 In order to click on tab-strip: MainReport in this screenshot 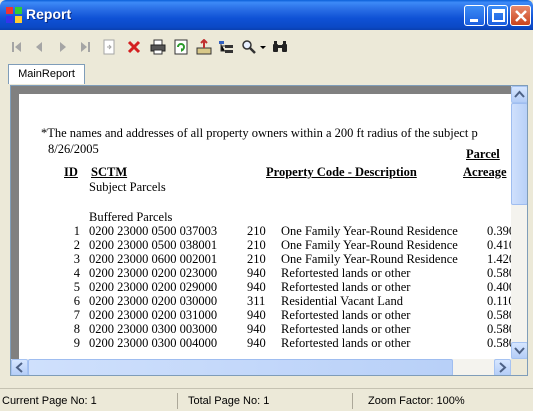, I will do `click(266, 73)`.